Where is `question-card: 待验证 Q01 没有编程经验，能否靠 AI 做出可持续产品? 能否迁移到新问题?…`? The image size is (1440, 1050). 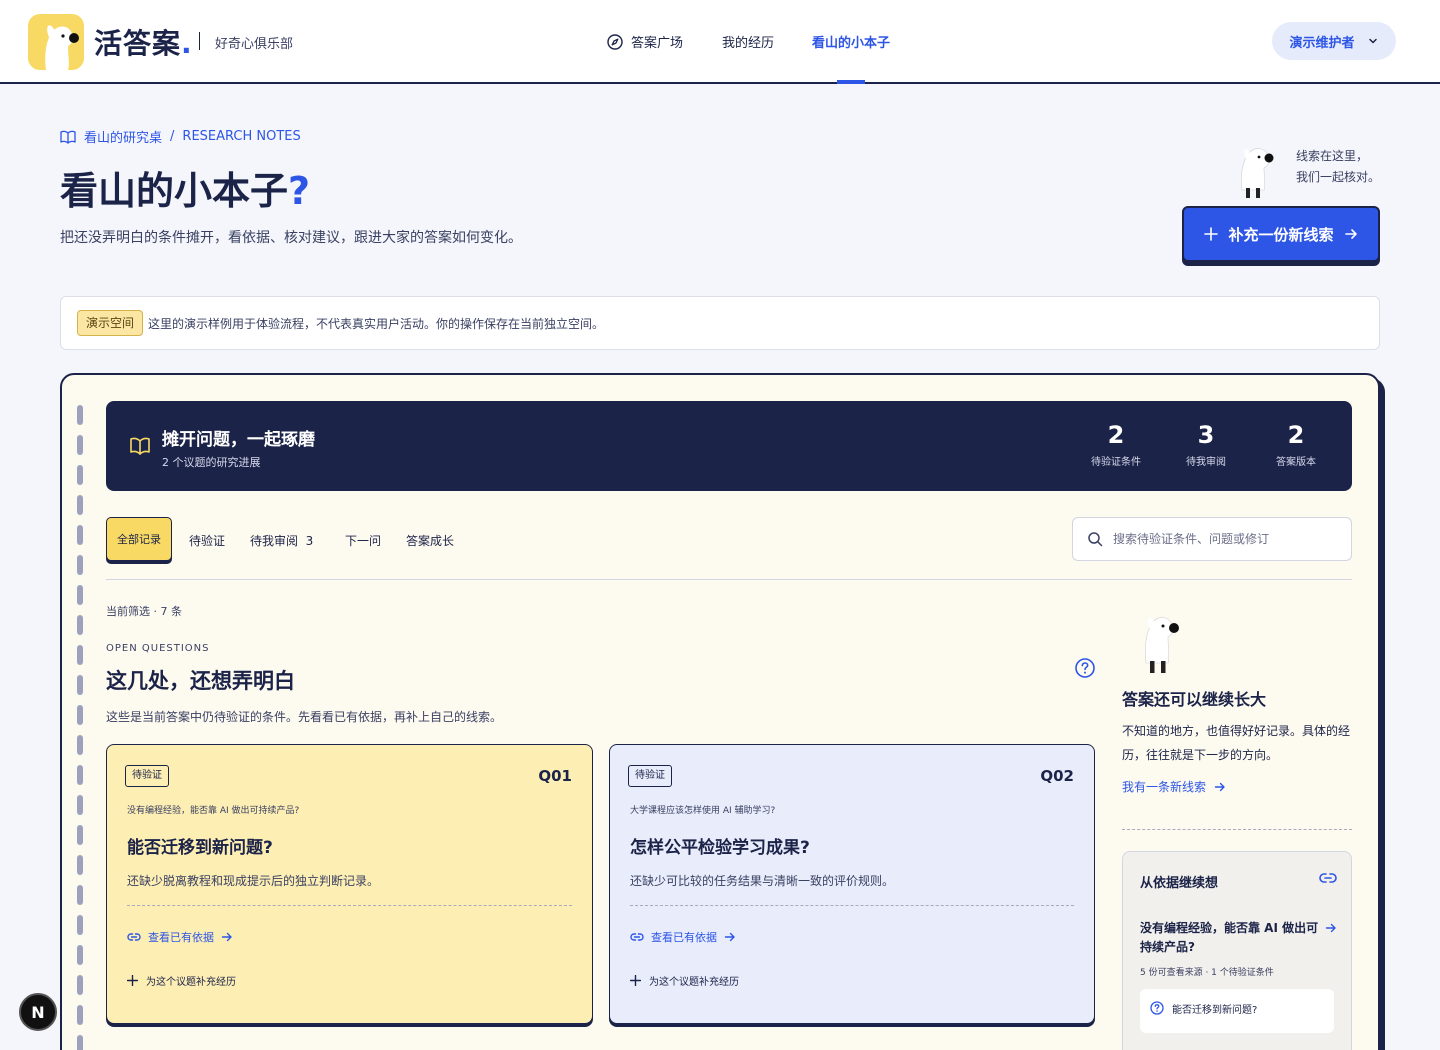
question-card: 待验证 Q01 没有编程经验，能否靠 AI 做出可持续产品? 能否迁移到新问题?… is located at coordinates (349, 884).